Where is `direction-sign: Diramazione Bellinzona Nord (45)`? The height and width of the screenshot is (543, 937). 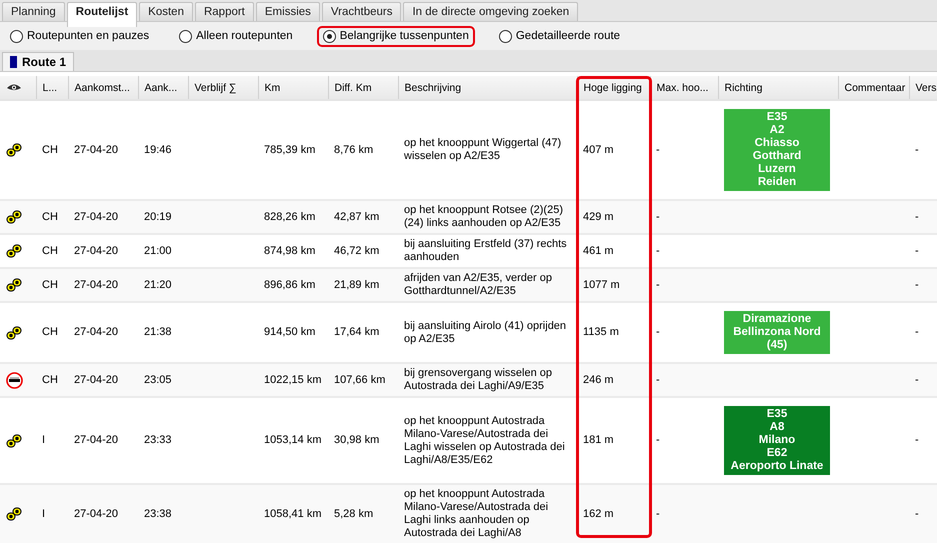 direction-sign: Diramazione Bellinzona Nord (45) is located at coordinates (777, 332).